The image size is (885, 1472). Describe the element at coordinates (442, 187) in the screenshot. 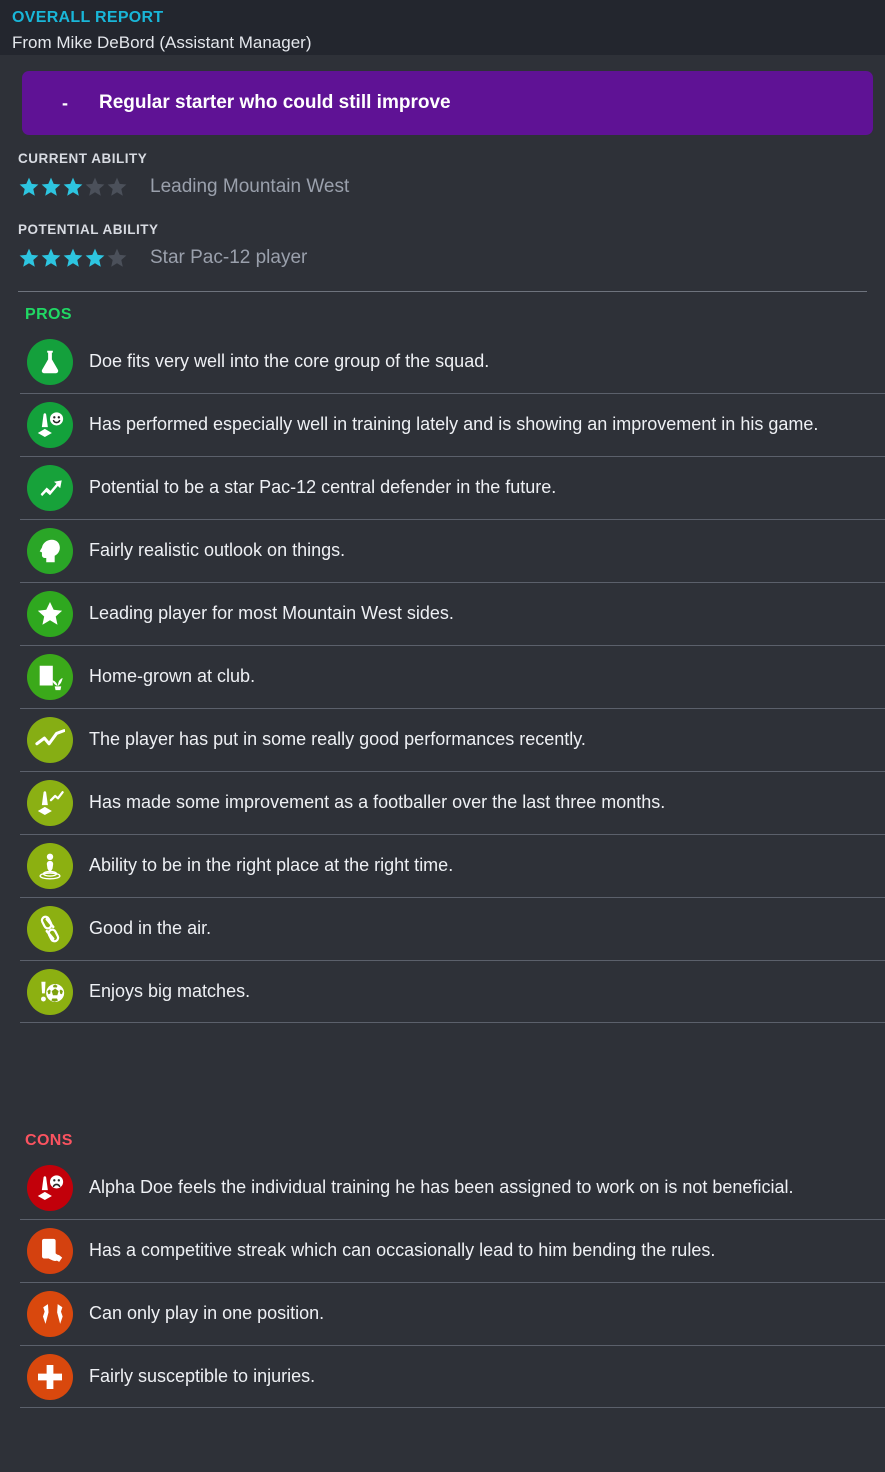

I see `current-ability-row: Leading Mountain West` at that location.